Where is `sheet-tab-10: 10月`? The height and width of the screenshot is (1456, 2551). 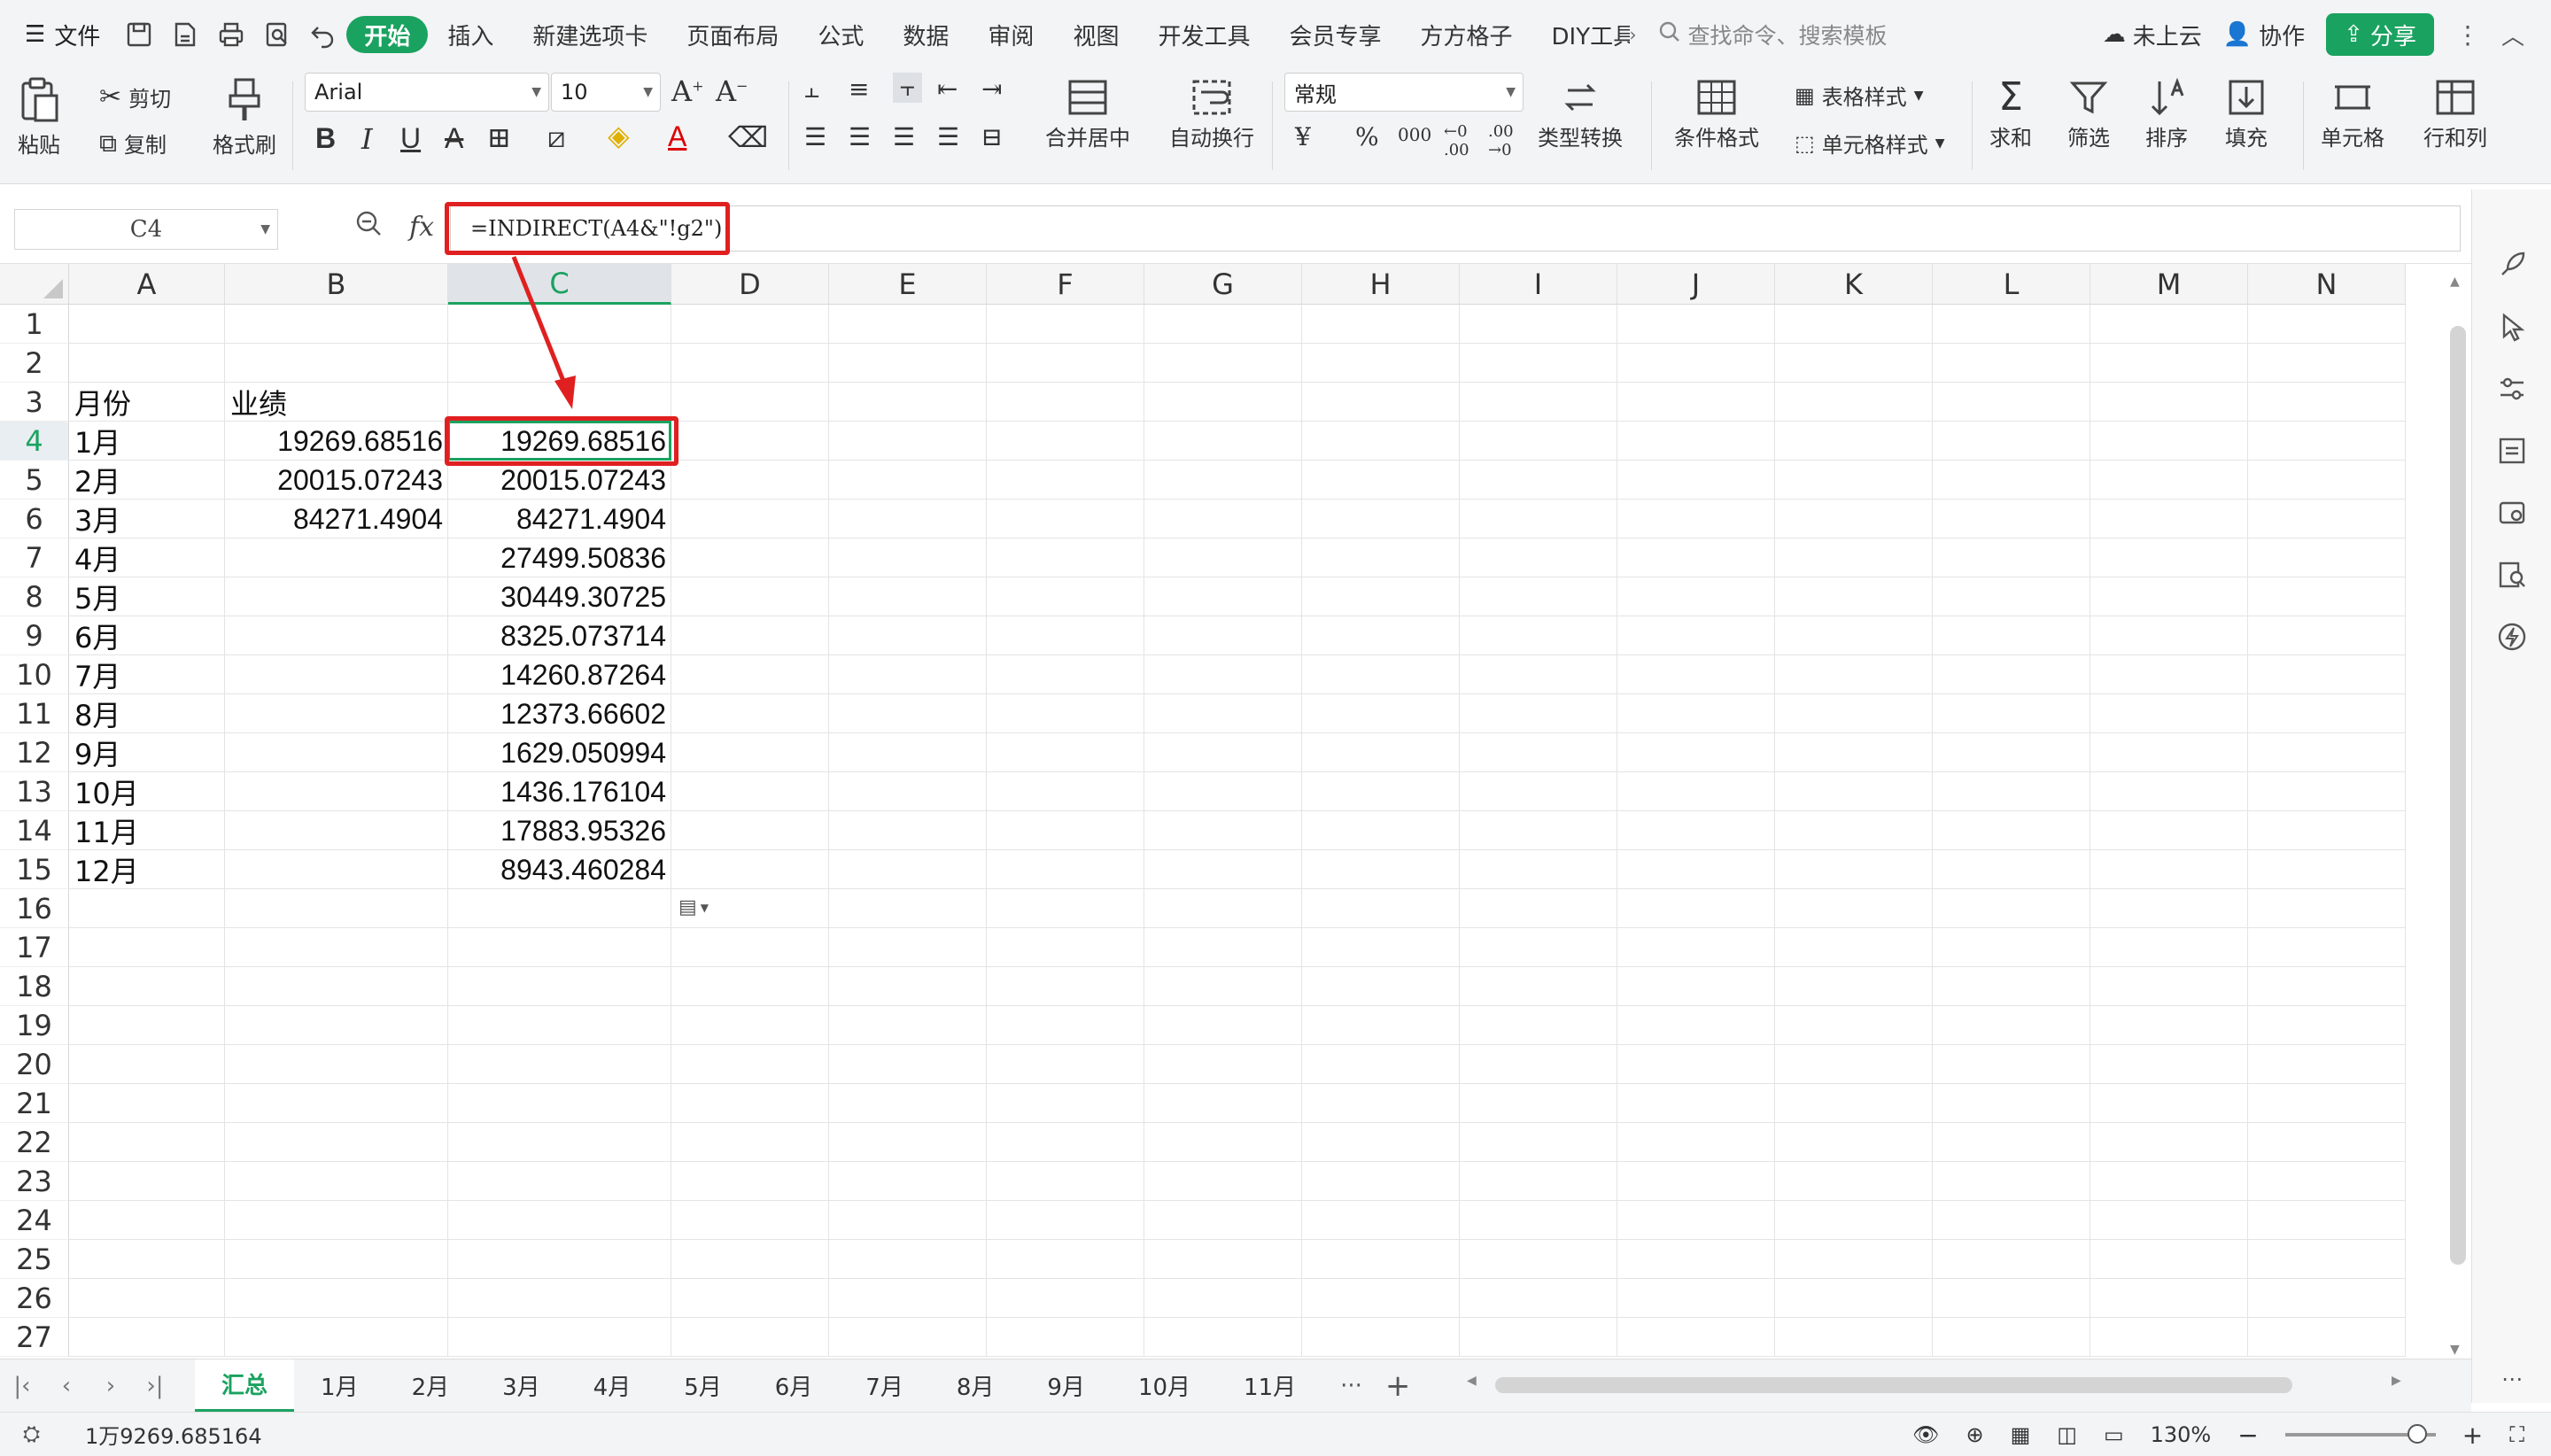 sheet-tab-10: 10月 is located at coordinates (1164, 1386).